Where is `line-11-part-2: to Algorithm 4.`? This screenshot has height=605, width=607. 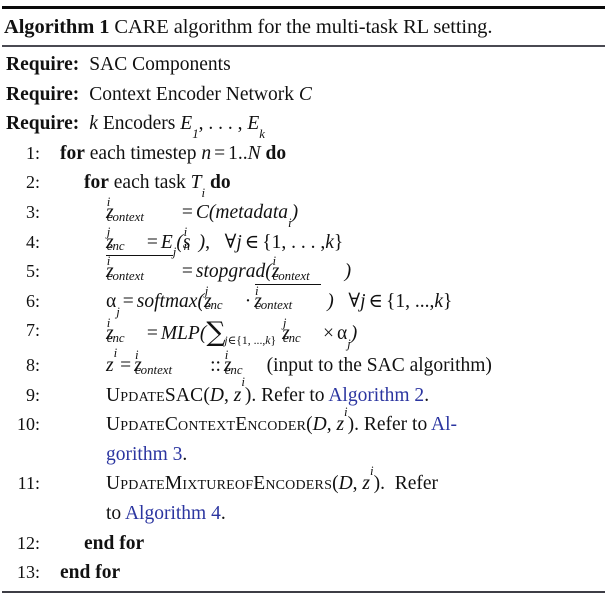
line-11-part-2: to Algorithm 4. is located at coordinates (355, 514).